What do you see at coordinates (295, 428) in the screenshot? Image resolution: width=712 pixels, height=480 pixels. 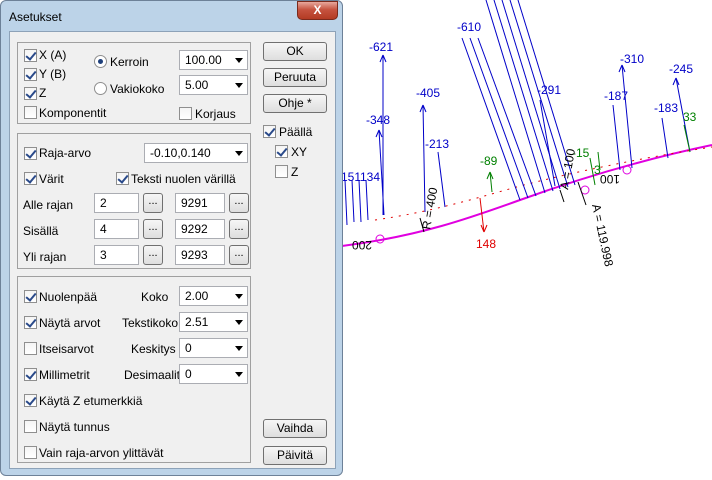 I see `change-button: Vaihda` at bounding box center [295, 428].